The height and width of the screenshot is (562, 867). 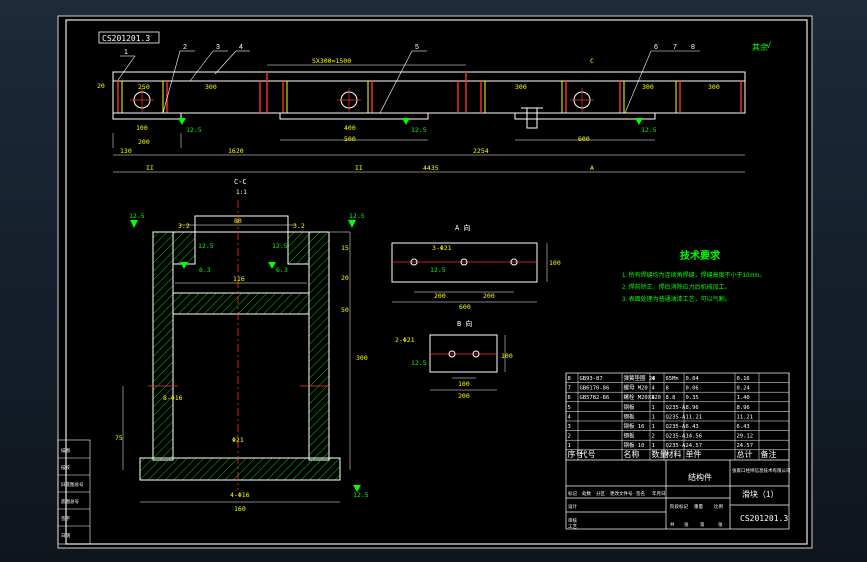 What do you see at coordinates (656, 47) in the screenshot?
I see `svg-text: 6` at bounding box center [656, 47].